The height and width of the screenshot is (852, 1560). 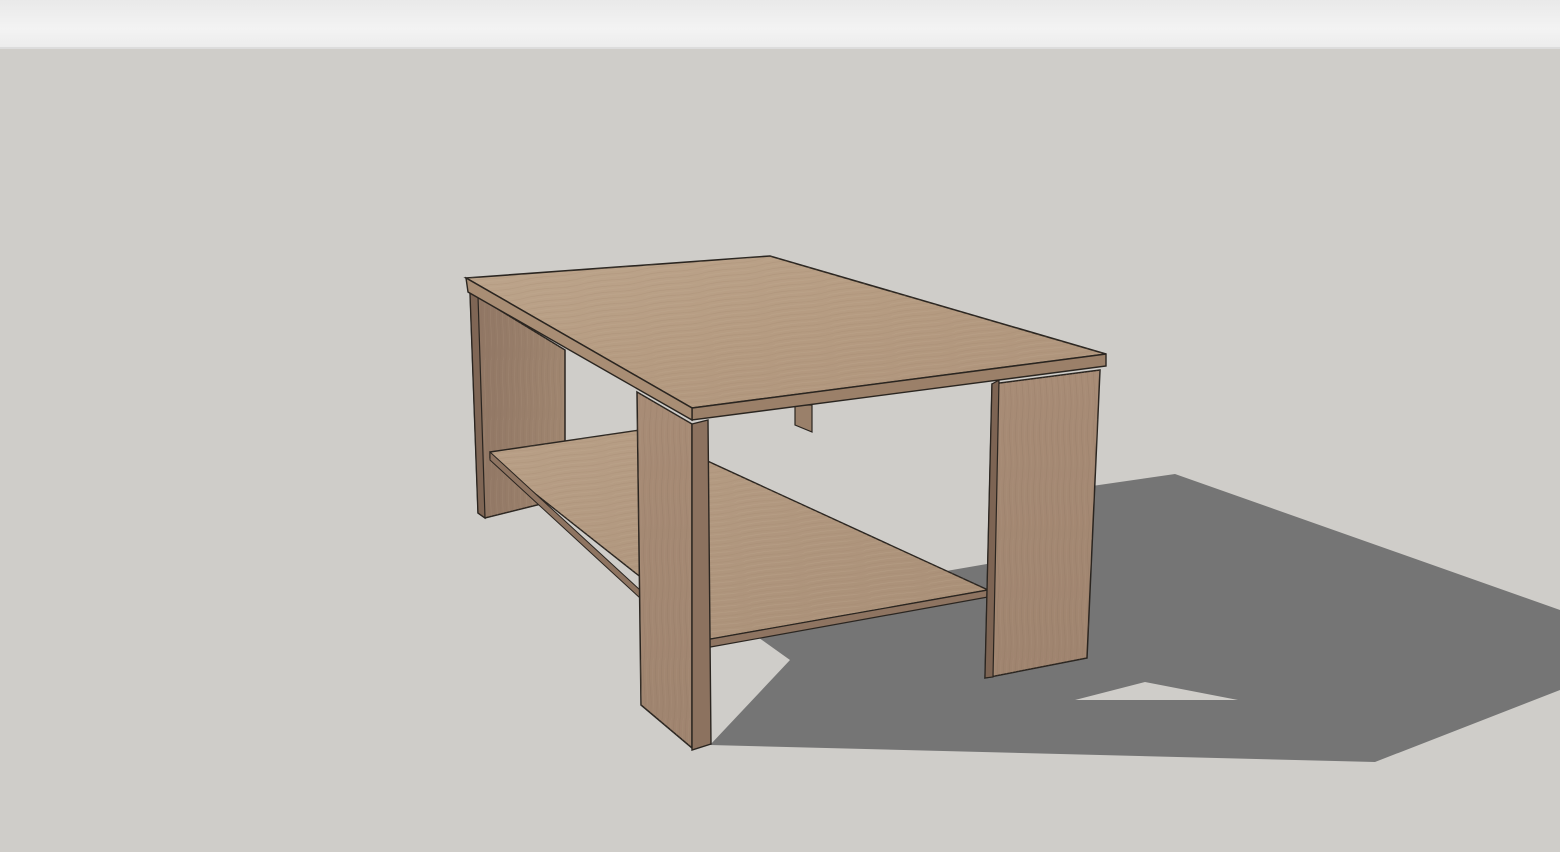 What do you see at coordinates (803, 418) in the screenshot?
I see `back-right-leg` at bounding box center [803, 418].